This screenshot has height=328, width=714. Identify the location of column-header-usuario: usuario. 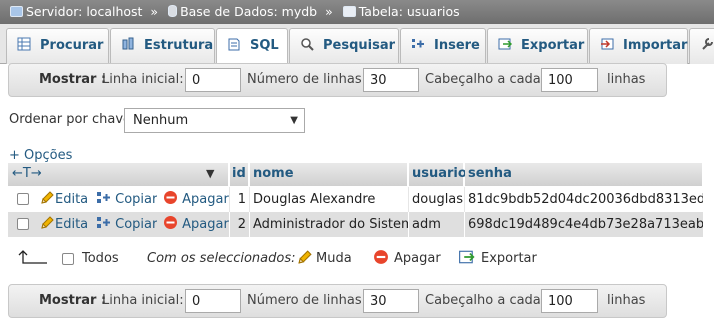
(438, 174).